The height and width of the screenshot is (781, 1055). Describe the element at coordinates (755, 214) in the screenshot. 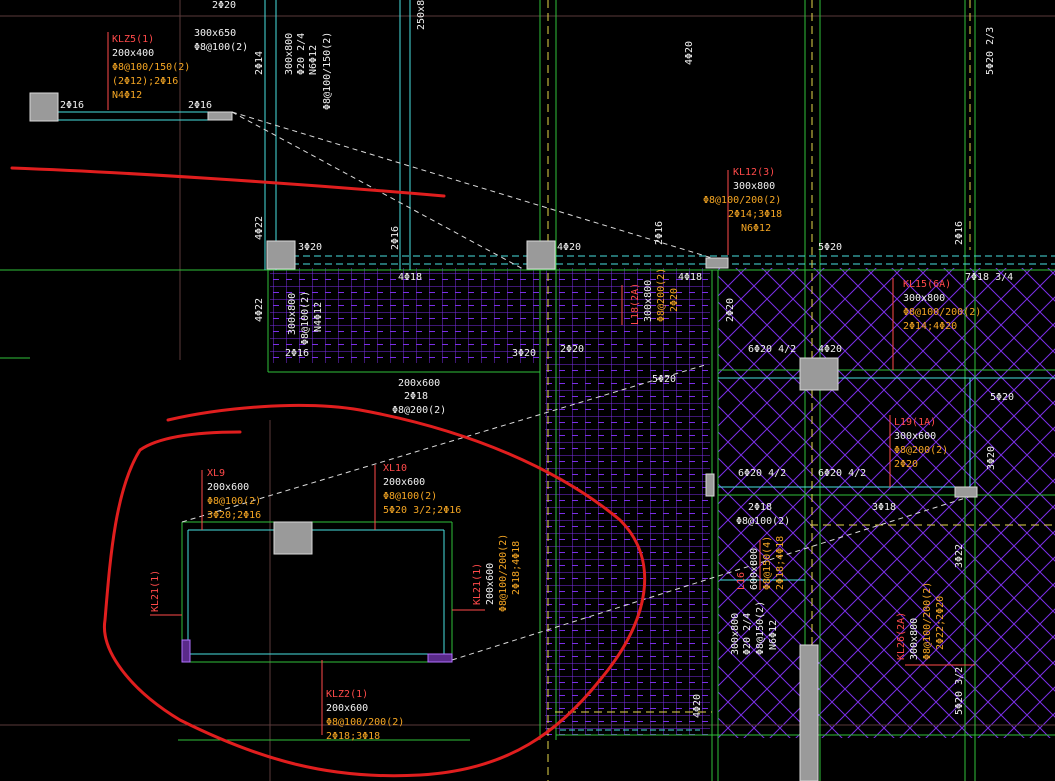

I see `beam-bars: 2Φ14;3Φ18` at that location.